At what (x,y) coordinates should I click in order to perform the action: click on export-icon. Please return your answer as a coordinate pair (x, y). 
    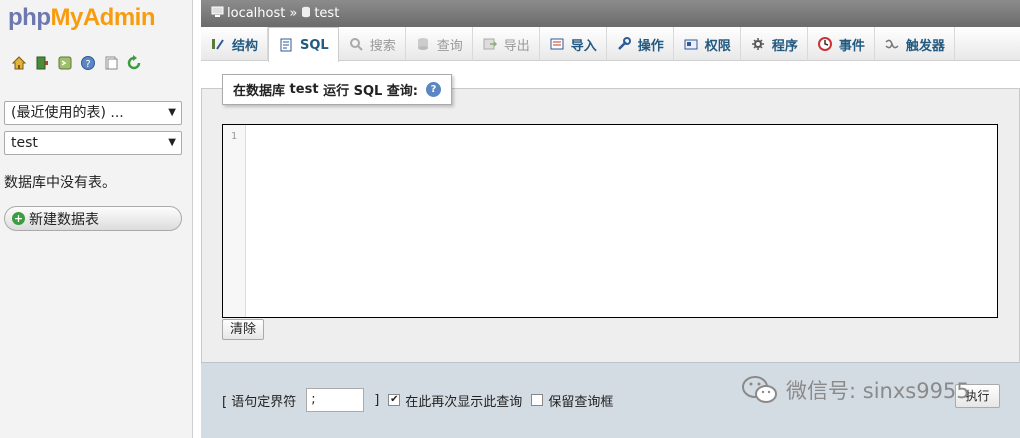
    Looking at the image, I should click on (490, 44).